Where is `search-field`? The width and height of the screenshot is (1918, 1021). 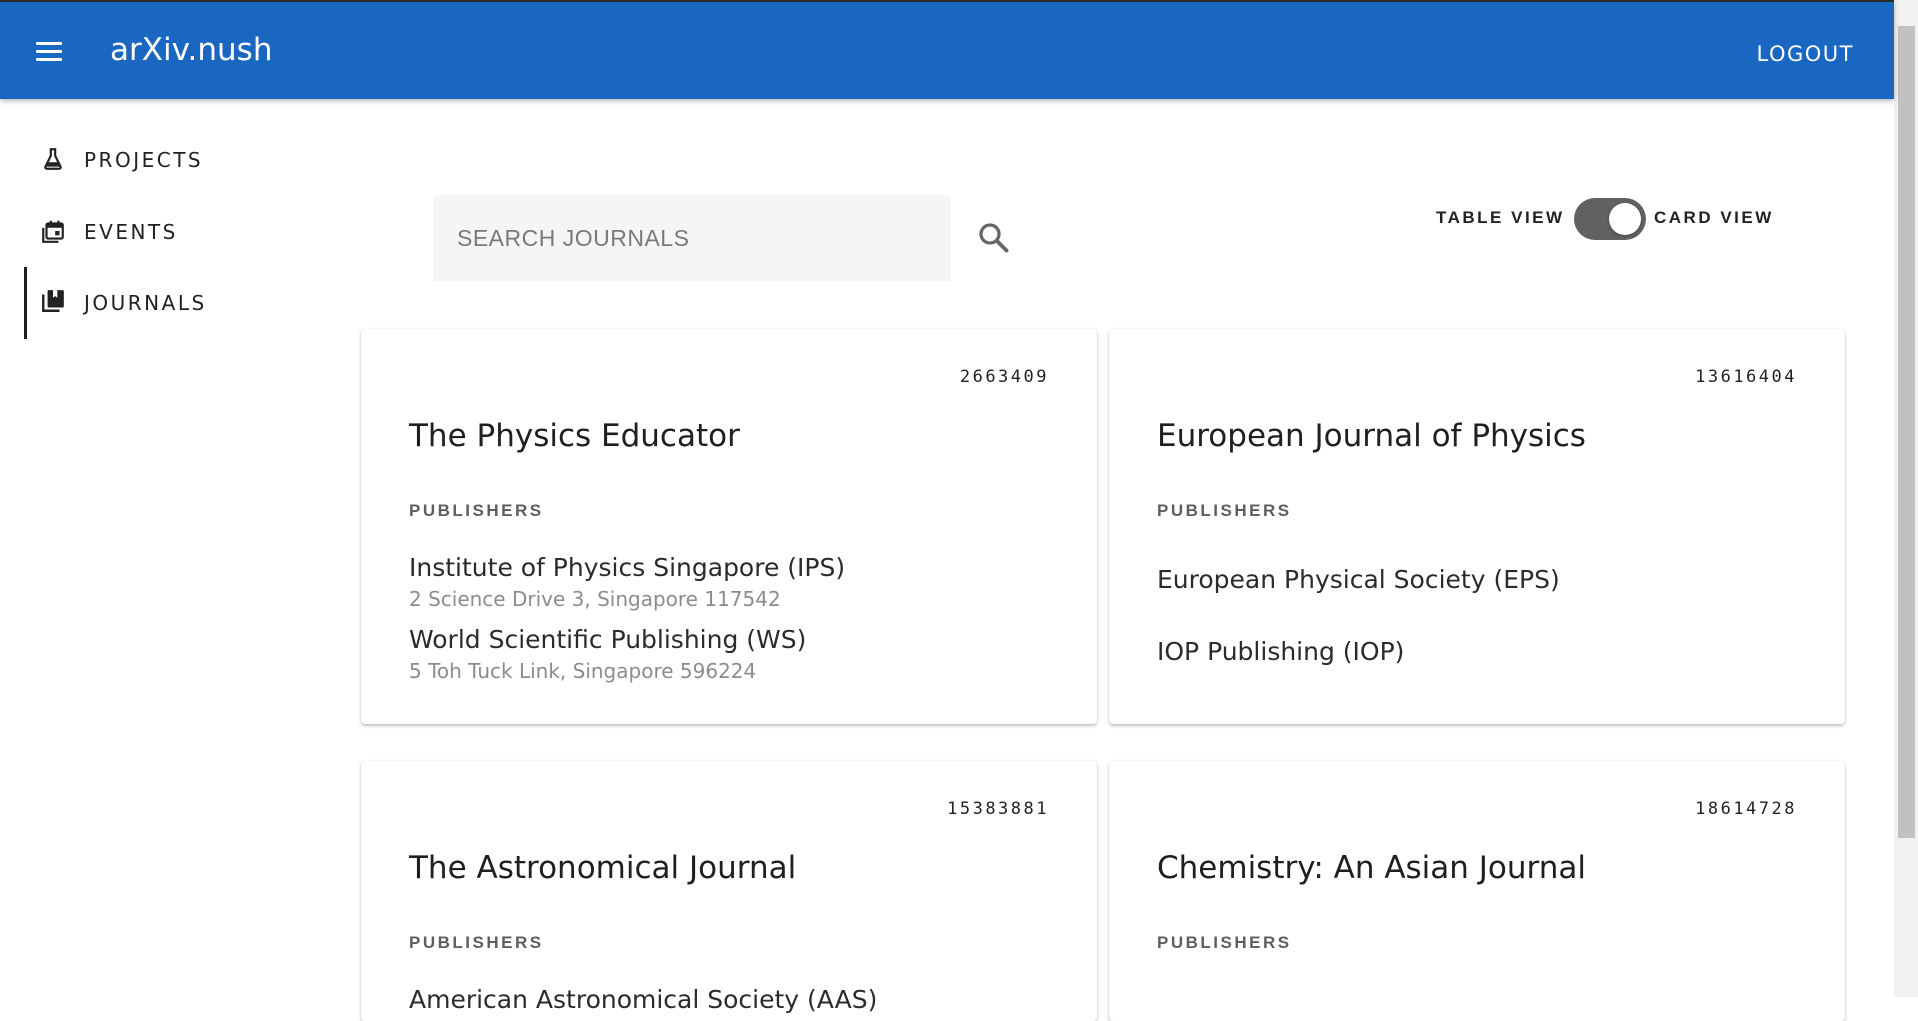
search-field is located at coordinates (692, 238).